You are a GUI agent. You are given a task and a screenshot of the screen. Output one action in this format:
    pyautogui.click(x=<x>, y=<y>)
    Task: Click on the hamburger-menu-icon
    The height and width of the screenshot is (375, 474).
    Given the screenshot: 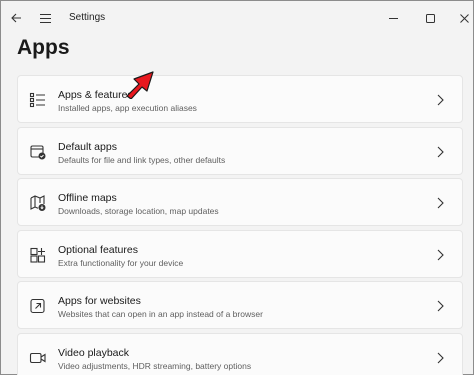 What is the action you would take?
    pyautogui.click(x=45, y=18)
    